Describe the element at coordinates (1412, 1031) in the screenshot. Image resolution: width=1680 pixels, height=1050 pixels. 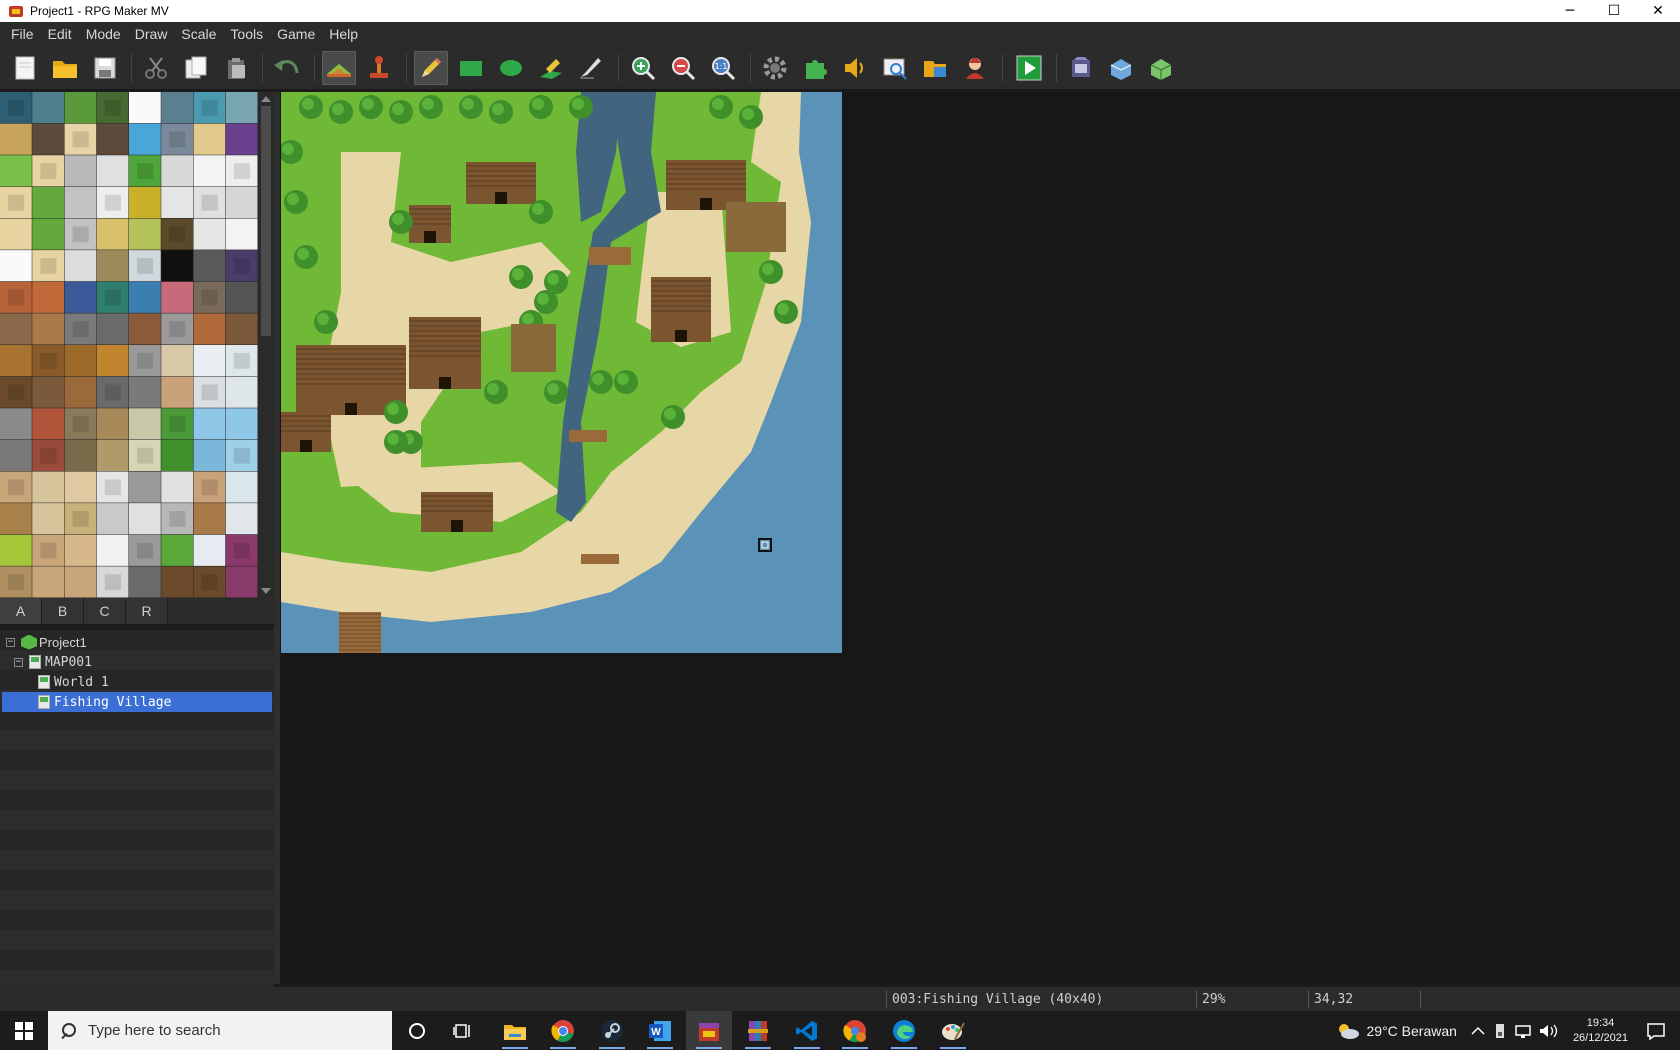
I see `weather-text: 29°C Berawan` at that location.